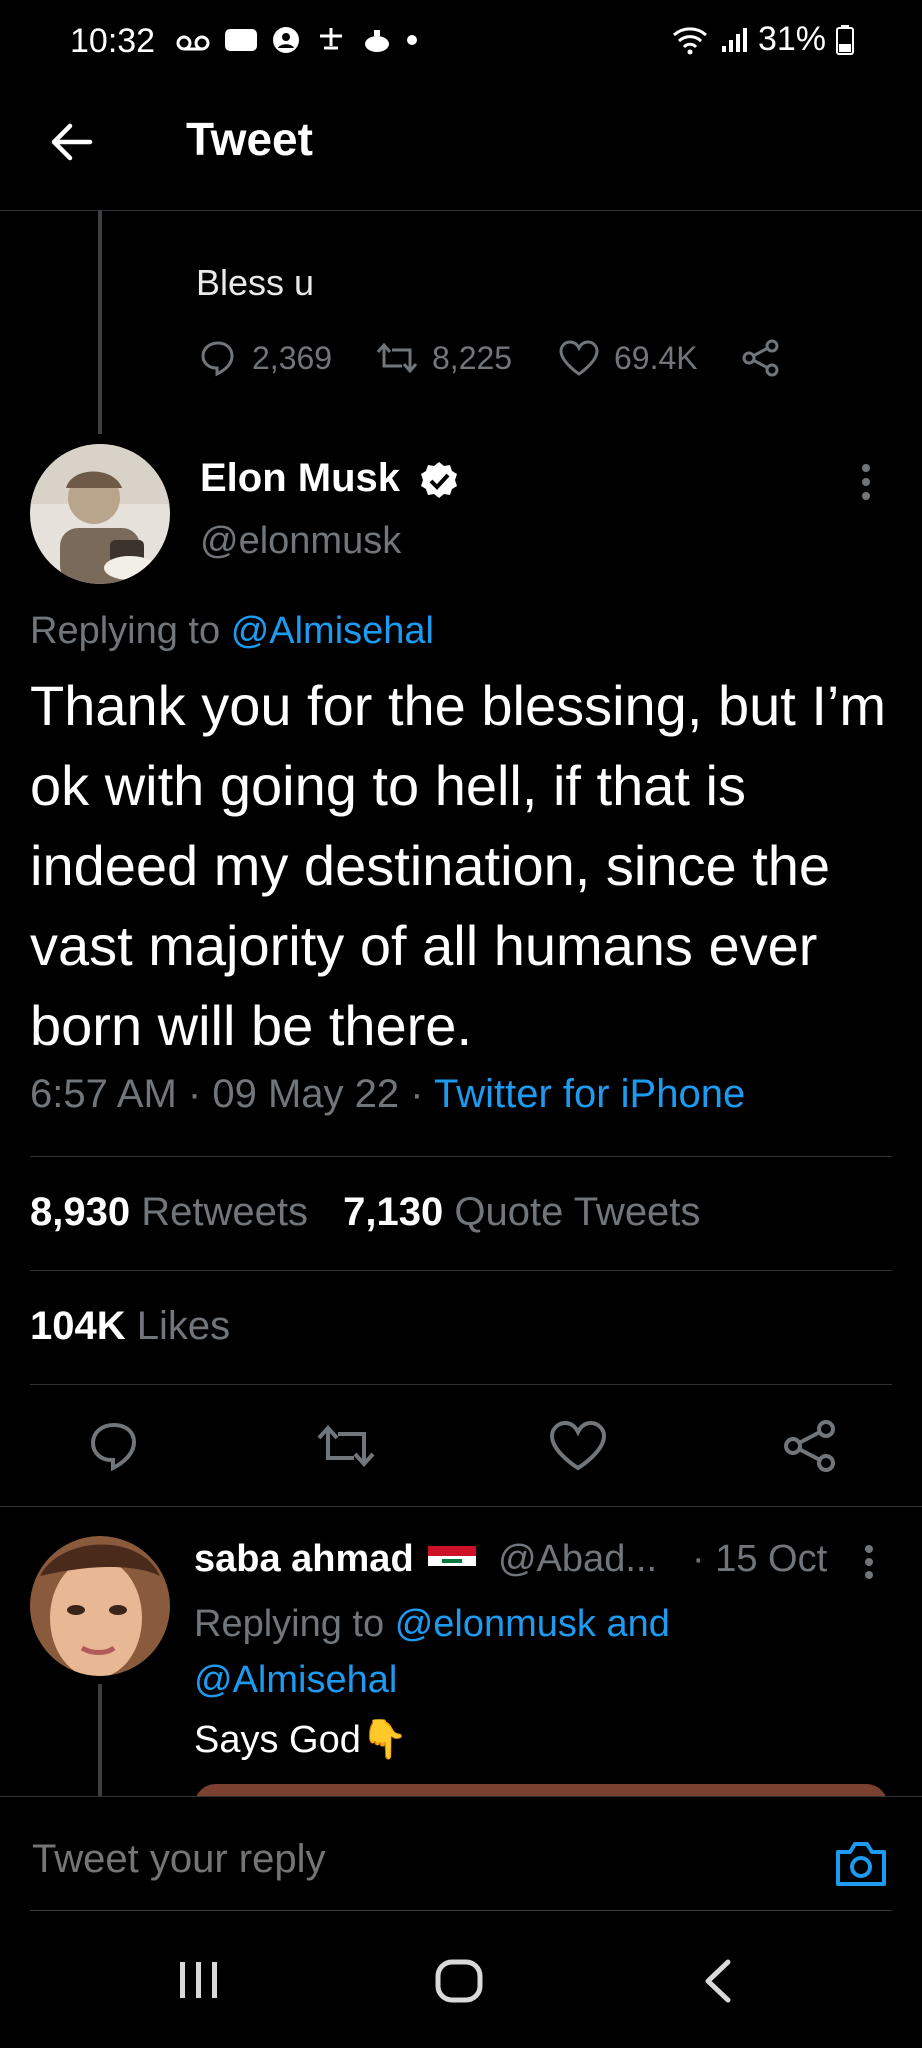 This screenshot has height=2048, width=922. What do you see at coordinates (300, 541) in the screenshot?
I see `author-handle: @elonmusk` at bounding box center [300, 541].